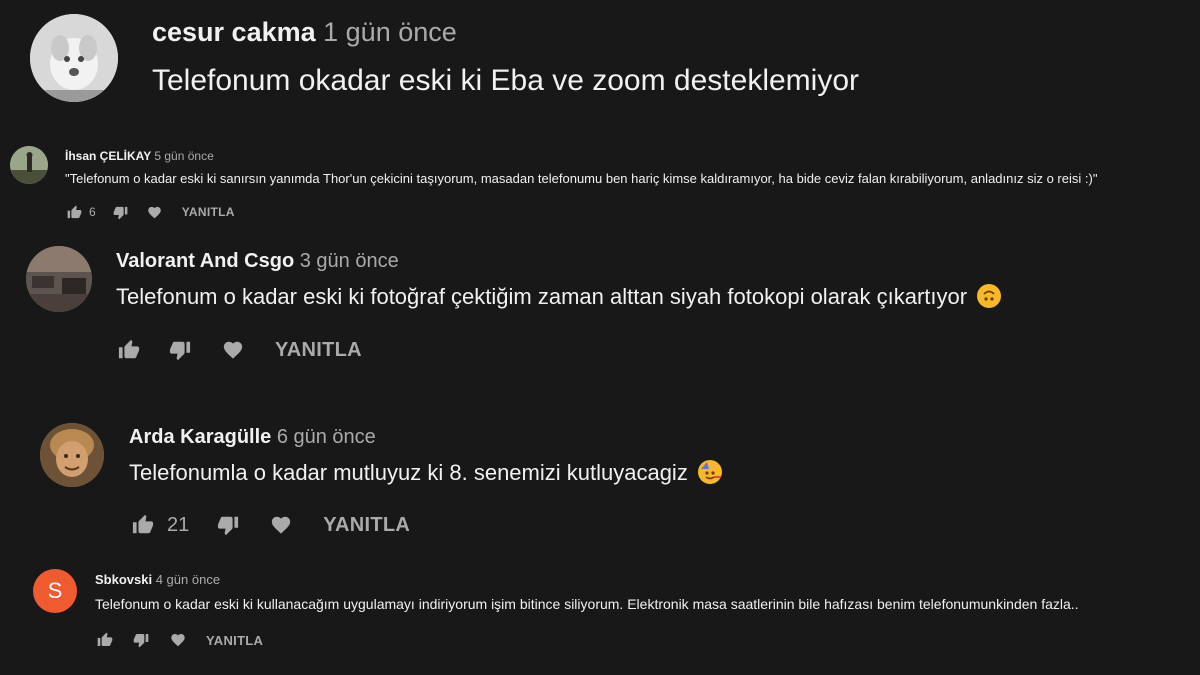  What do you see at coordinates (200, 437) in the screenshot?
I see `author-name: Arda Karagülle` at bounding box center [200, 437].